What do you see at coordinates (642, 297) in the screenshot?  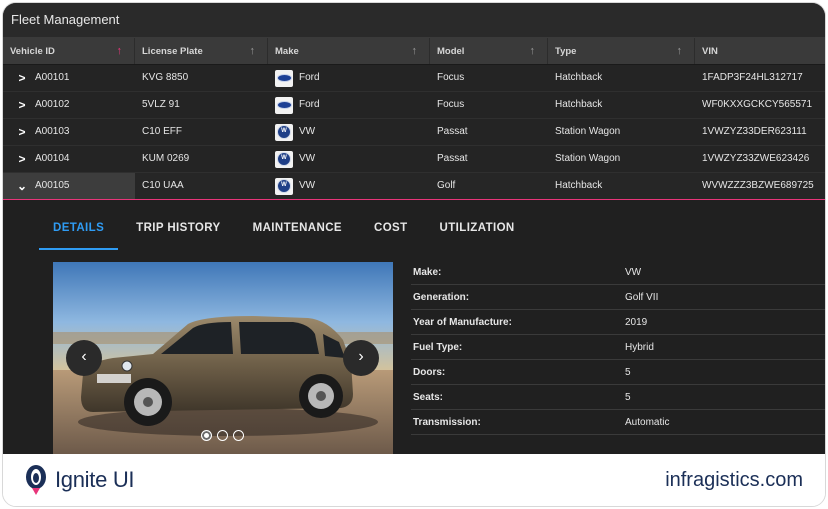 I see `property-value: Golf VII` at bounding box center [642, 297].